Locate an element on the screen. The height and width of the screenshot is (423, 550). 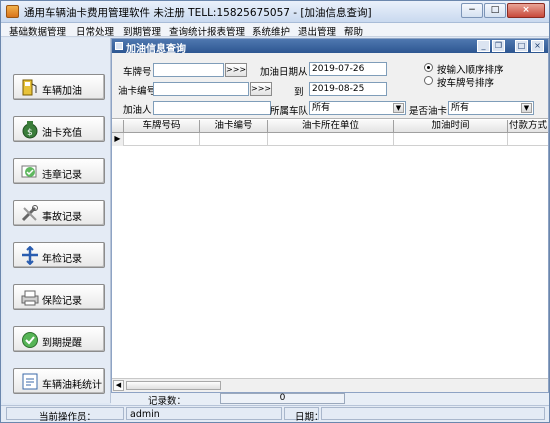
reminder-icon is located at coordinates (30, 340).